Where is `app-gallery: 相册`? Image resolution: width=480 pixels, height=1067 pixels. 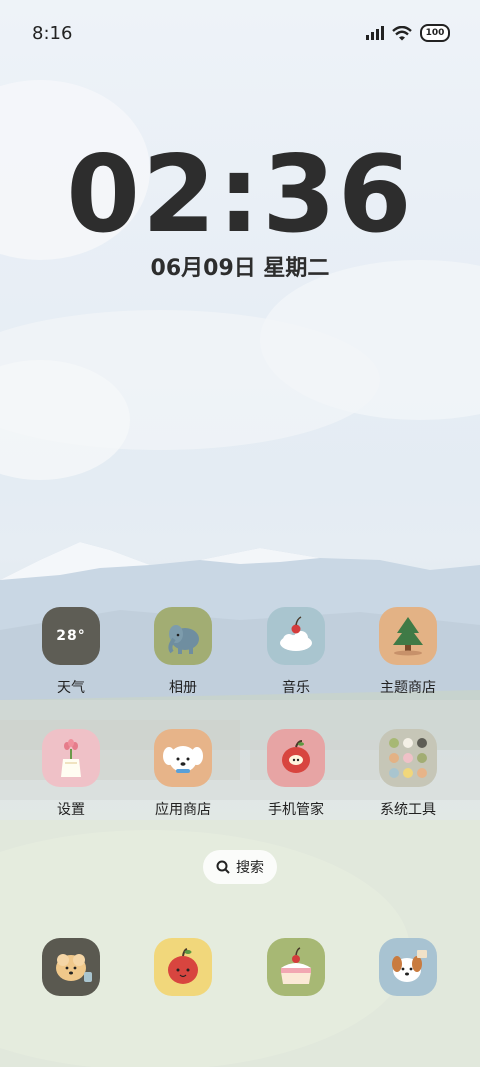 app-gallery: 相册 is located at coordinates (183, 652).